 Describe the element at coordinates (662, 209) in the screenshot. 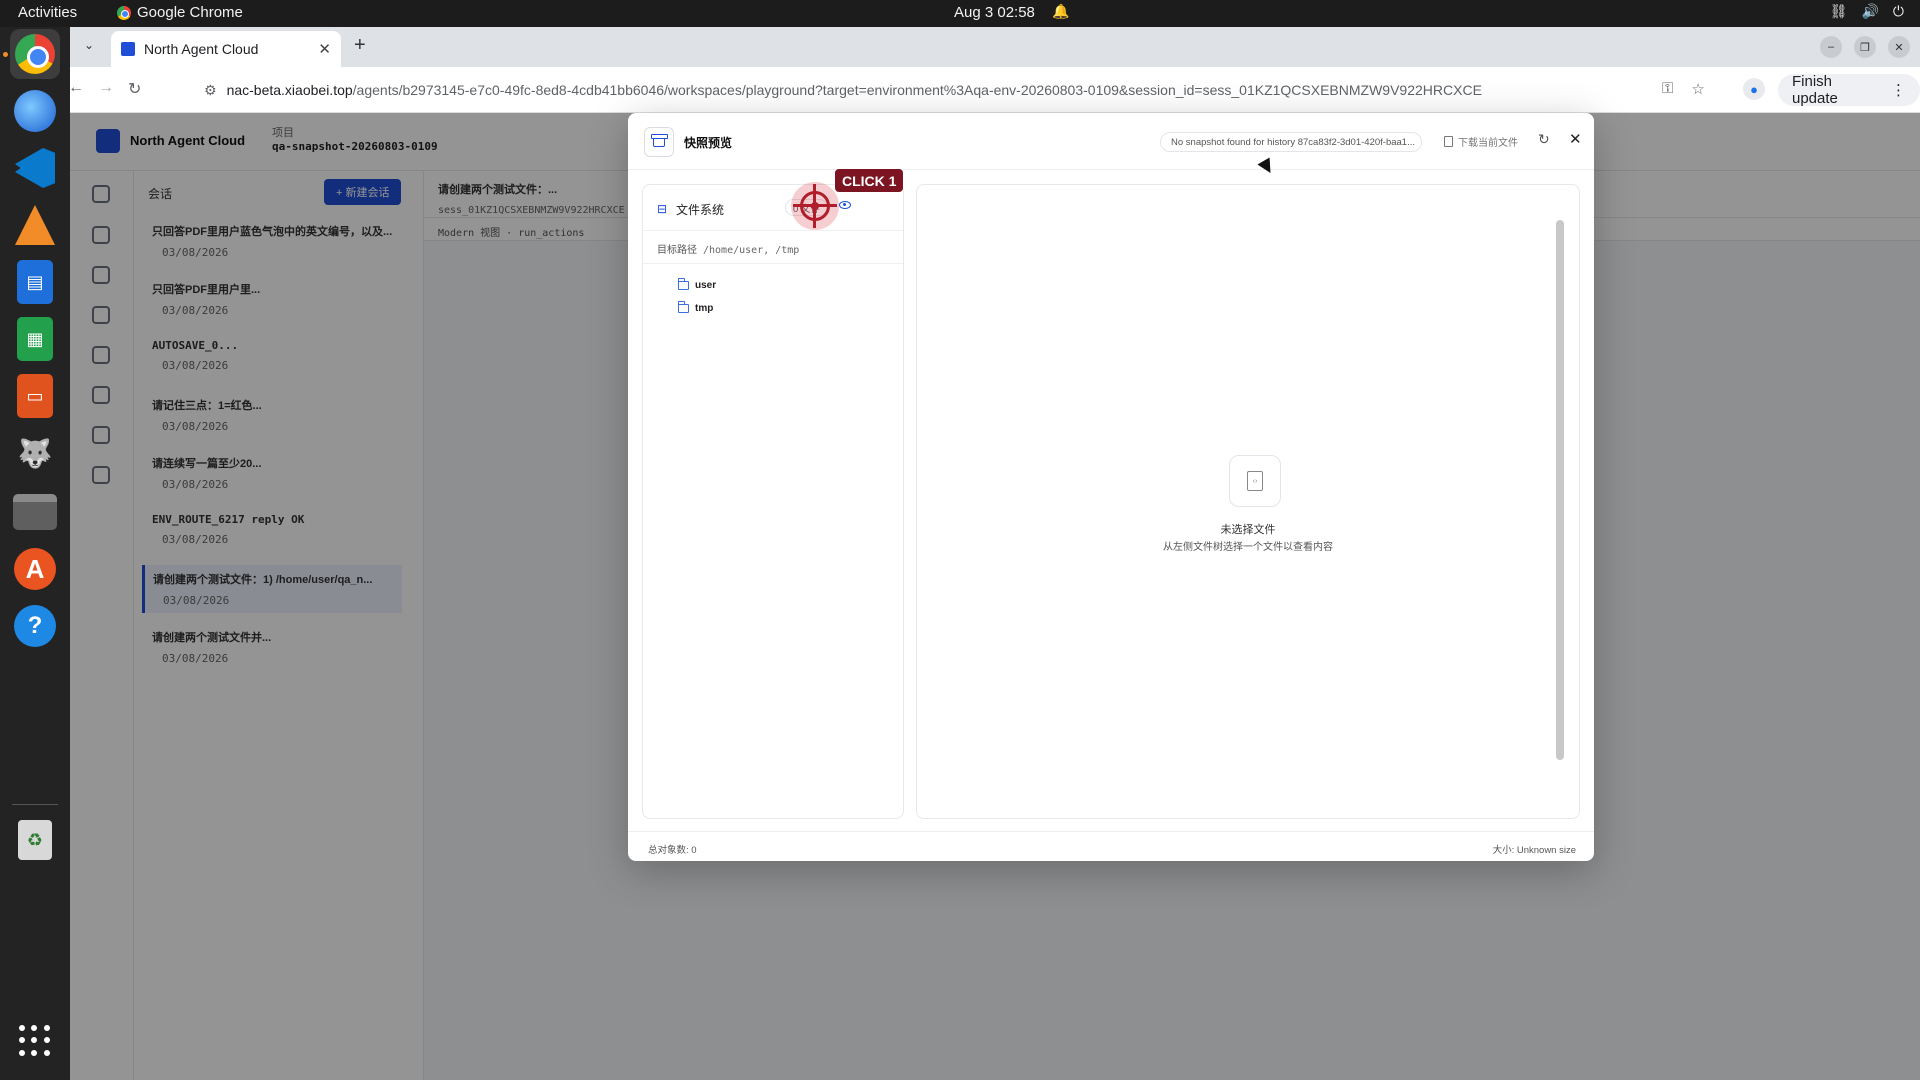

I see `file-tree-icon: ⊟` at that location.